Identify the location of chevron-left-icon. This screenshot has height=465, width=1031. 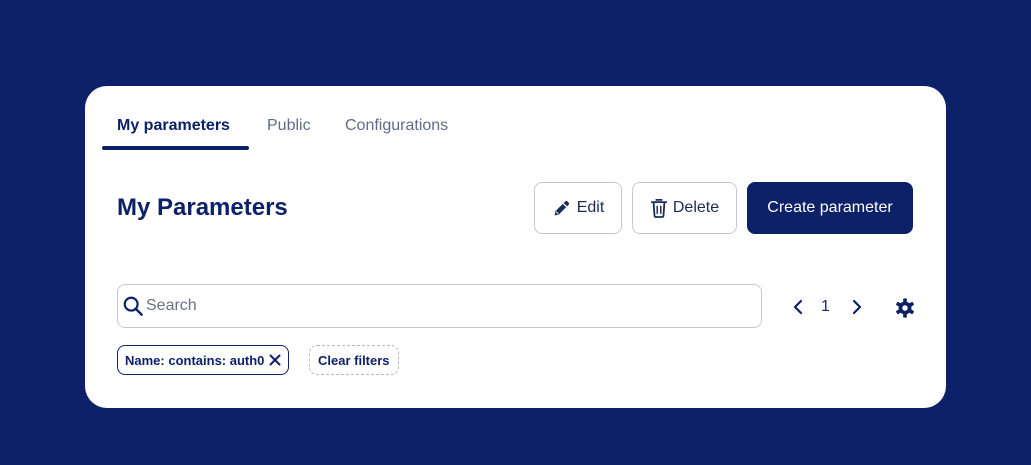
(798, 307).